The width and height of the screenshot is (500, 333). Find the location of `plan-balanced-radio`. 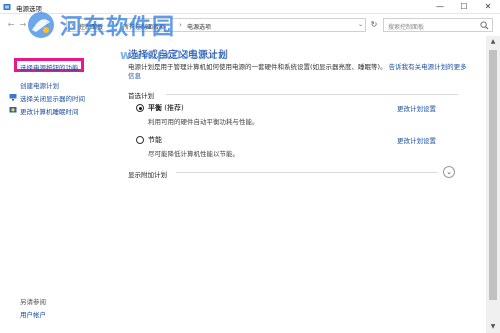

plan-balanced-radio is located at coordinates (140, 108).